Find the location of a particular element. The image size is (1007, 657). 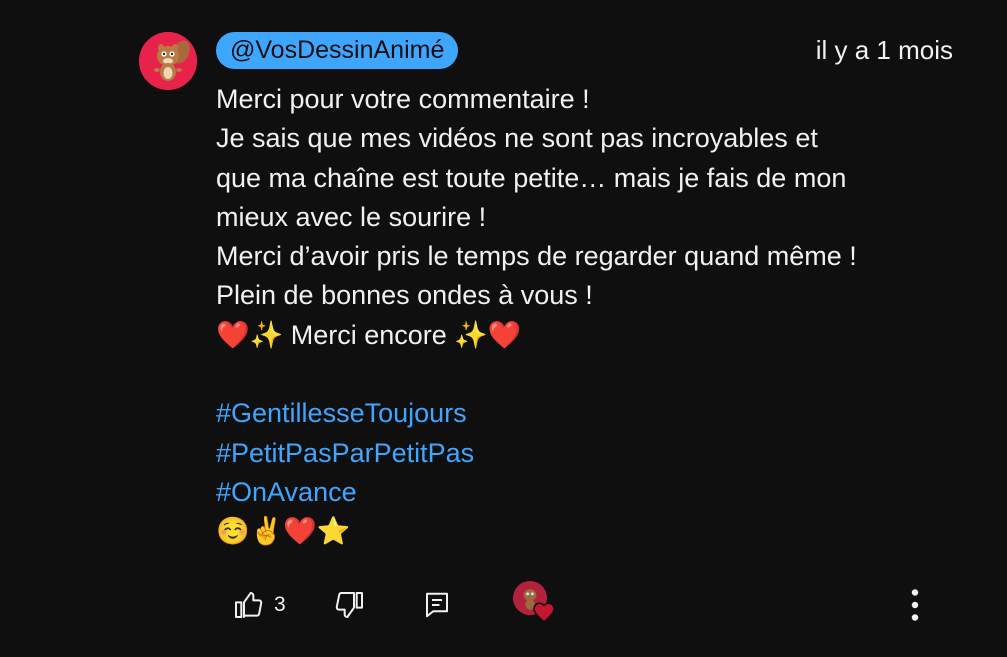

hashtag-link: #PetitPasParPetitPas is located at coordinates (596, 453).